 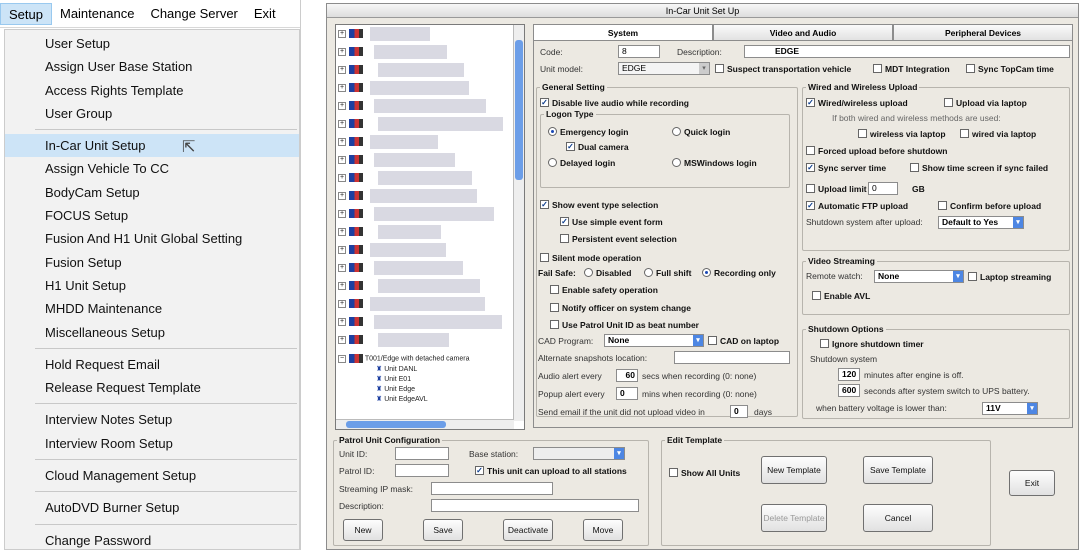 I want to click on exit-button: Exit, so click(x=1032, y=483).